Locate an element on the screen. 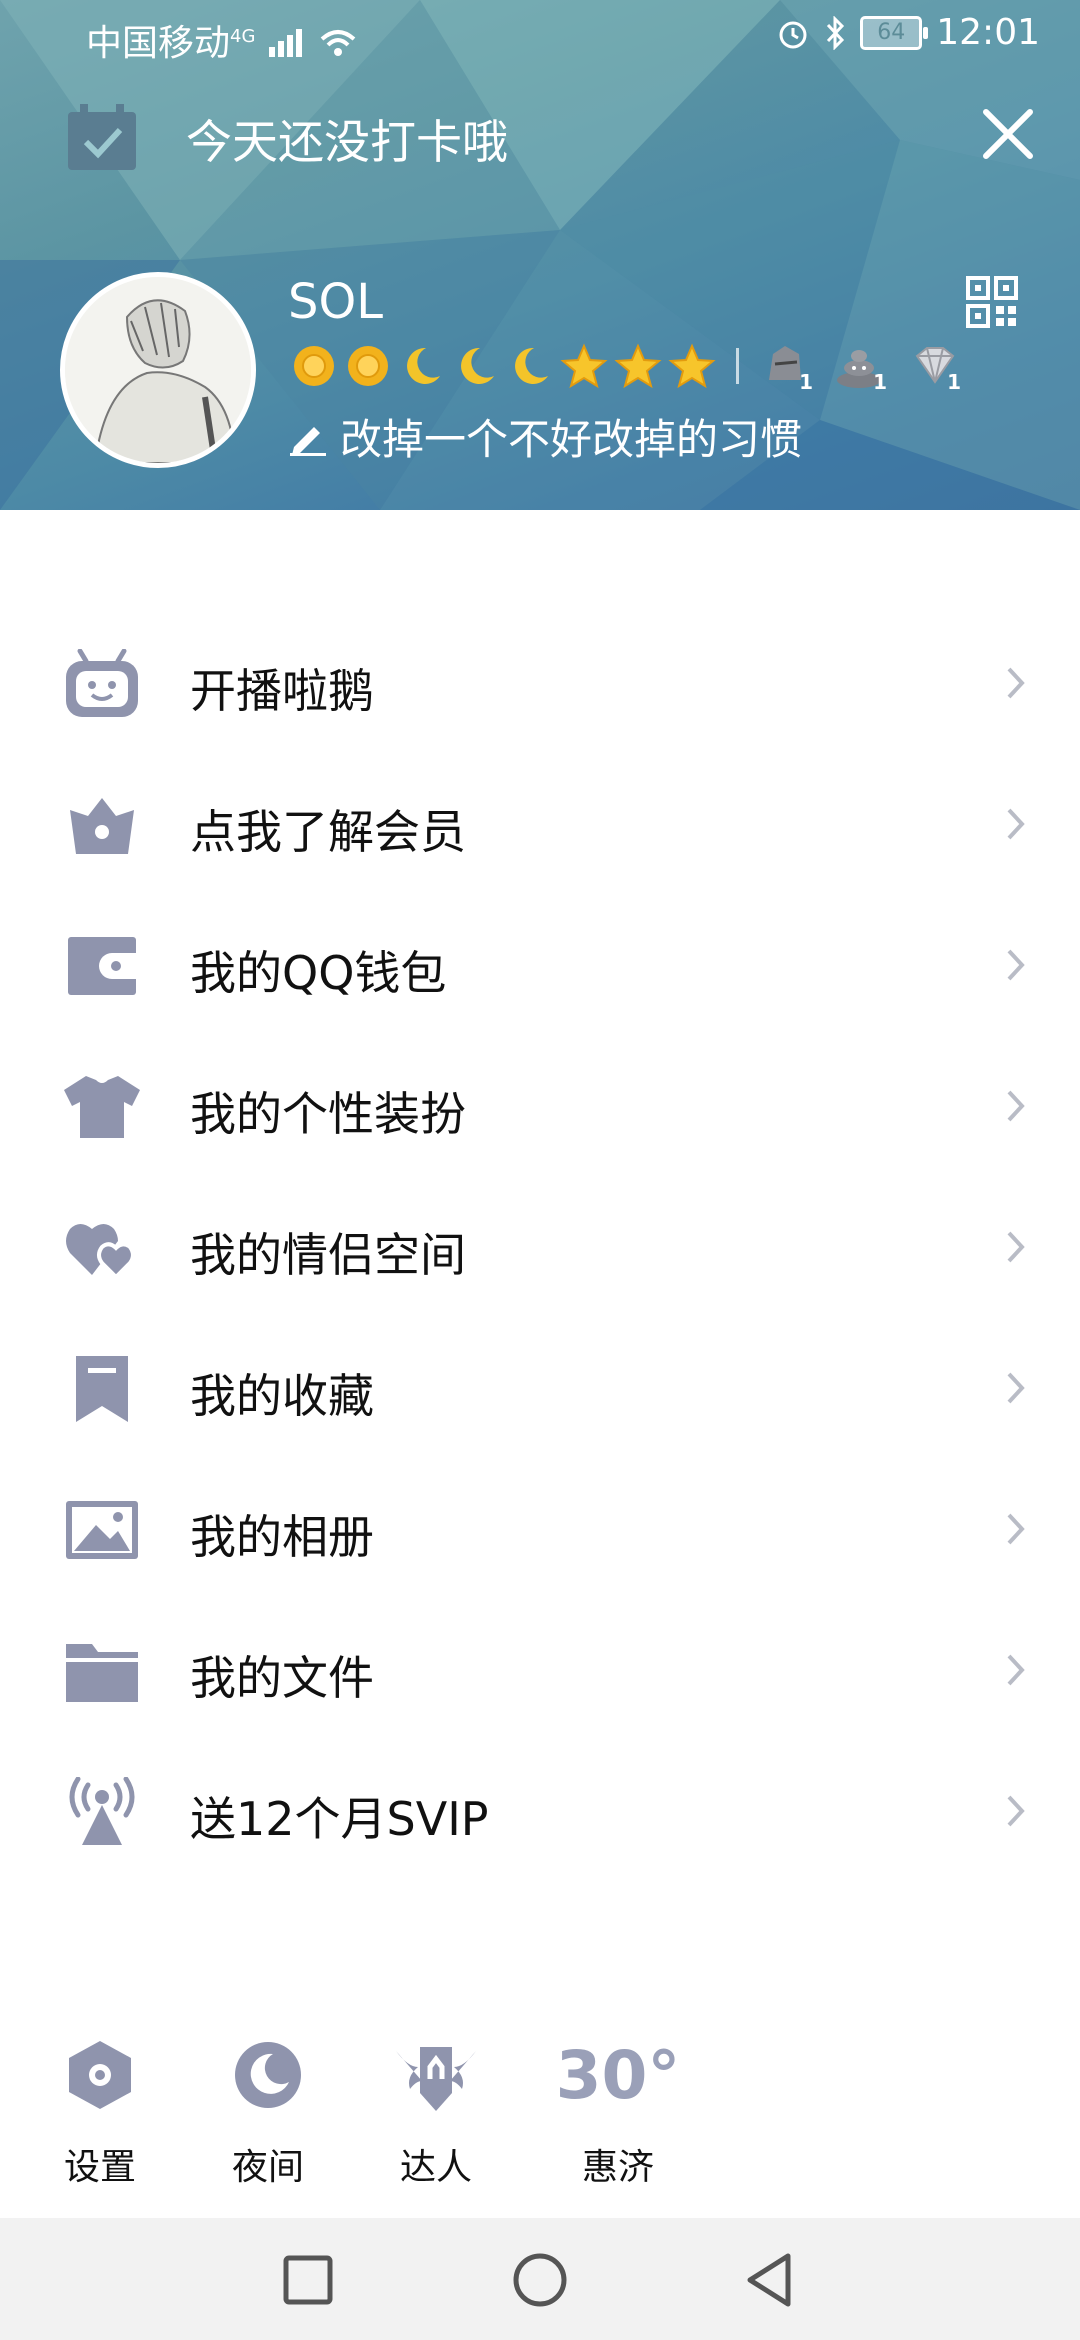 The width and height of the screenshot is (1080, 2340). battery-icon: 64 is located at coordinates (894, 32).